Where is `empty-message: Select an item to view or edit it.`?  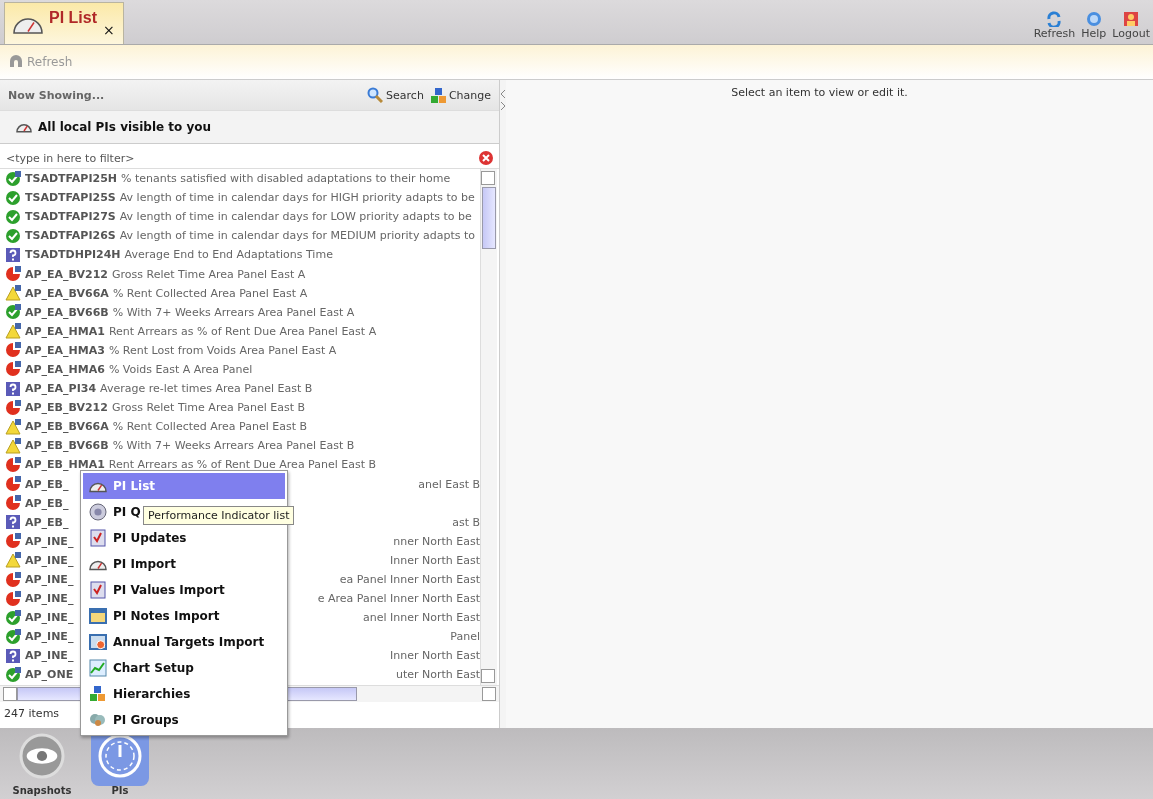 empty-message: Select an item to view or edit it. is located at coordinates (819, 92).